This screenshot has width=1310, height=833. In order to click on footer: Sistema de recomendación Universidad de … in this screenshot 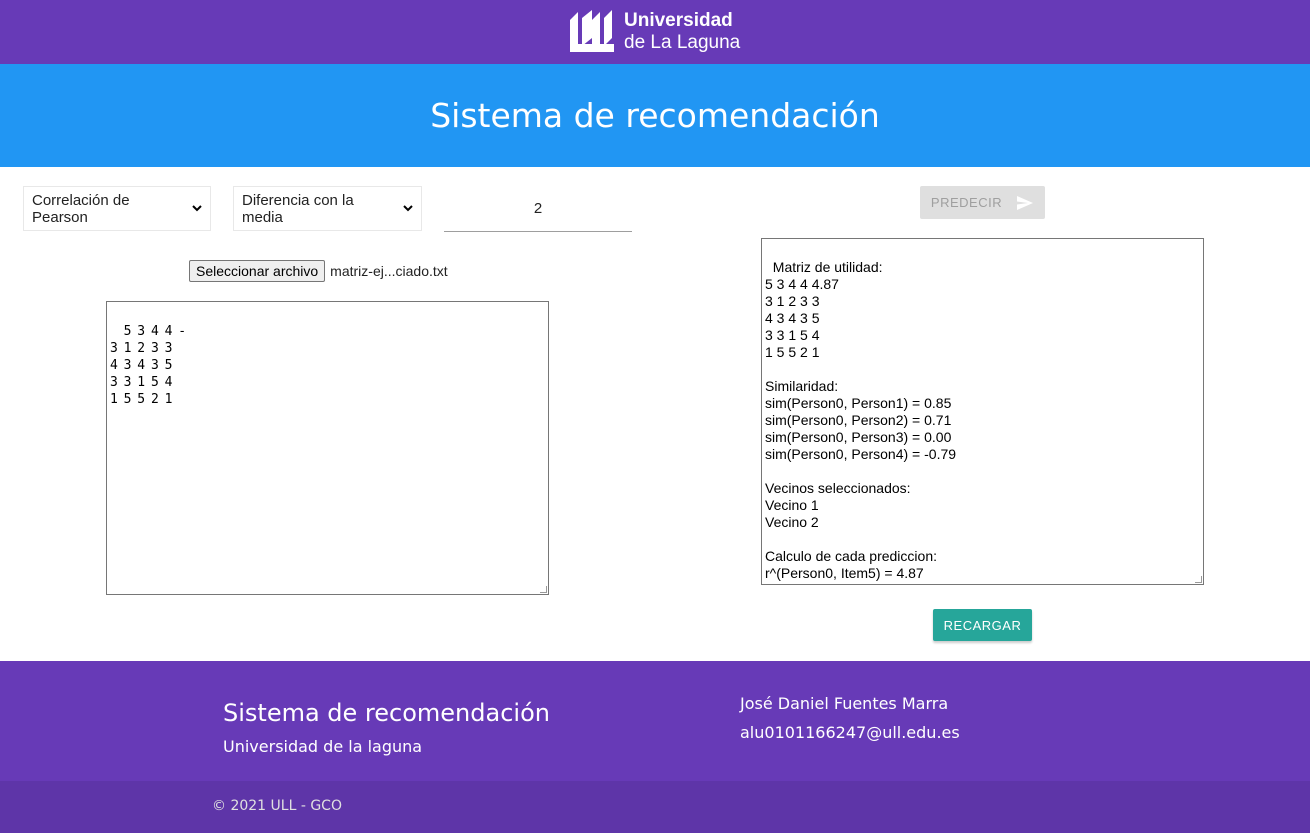, I will do `click(655, 721)`.